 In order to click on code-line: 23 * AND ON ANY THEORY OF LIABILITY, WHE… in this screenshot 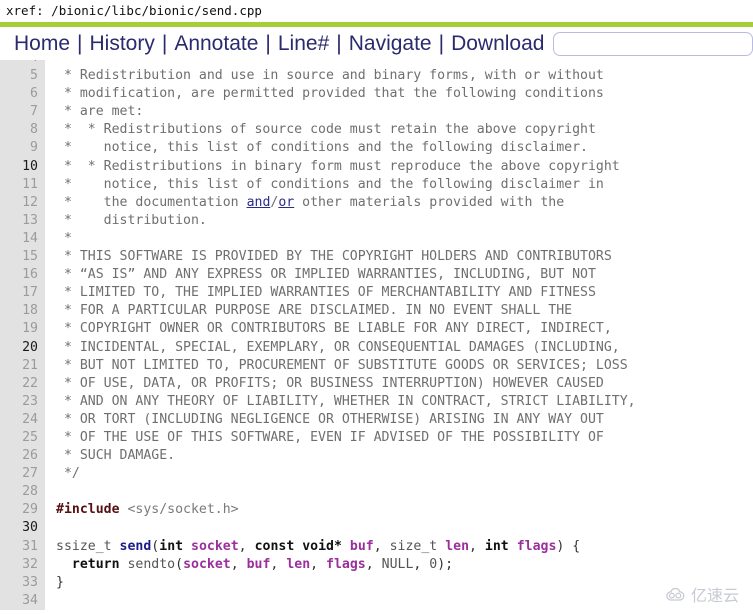, I will do `click(376, 401)`.